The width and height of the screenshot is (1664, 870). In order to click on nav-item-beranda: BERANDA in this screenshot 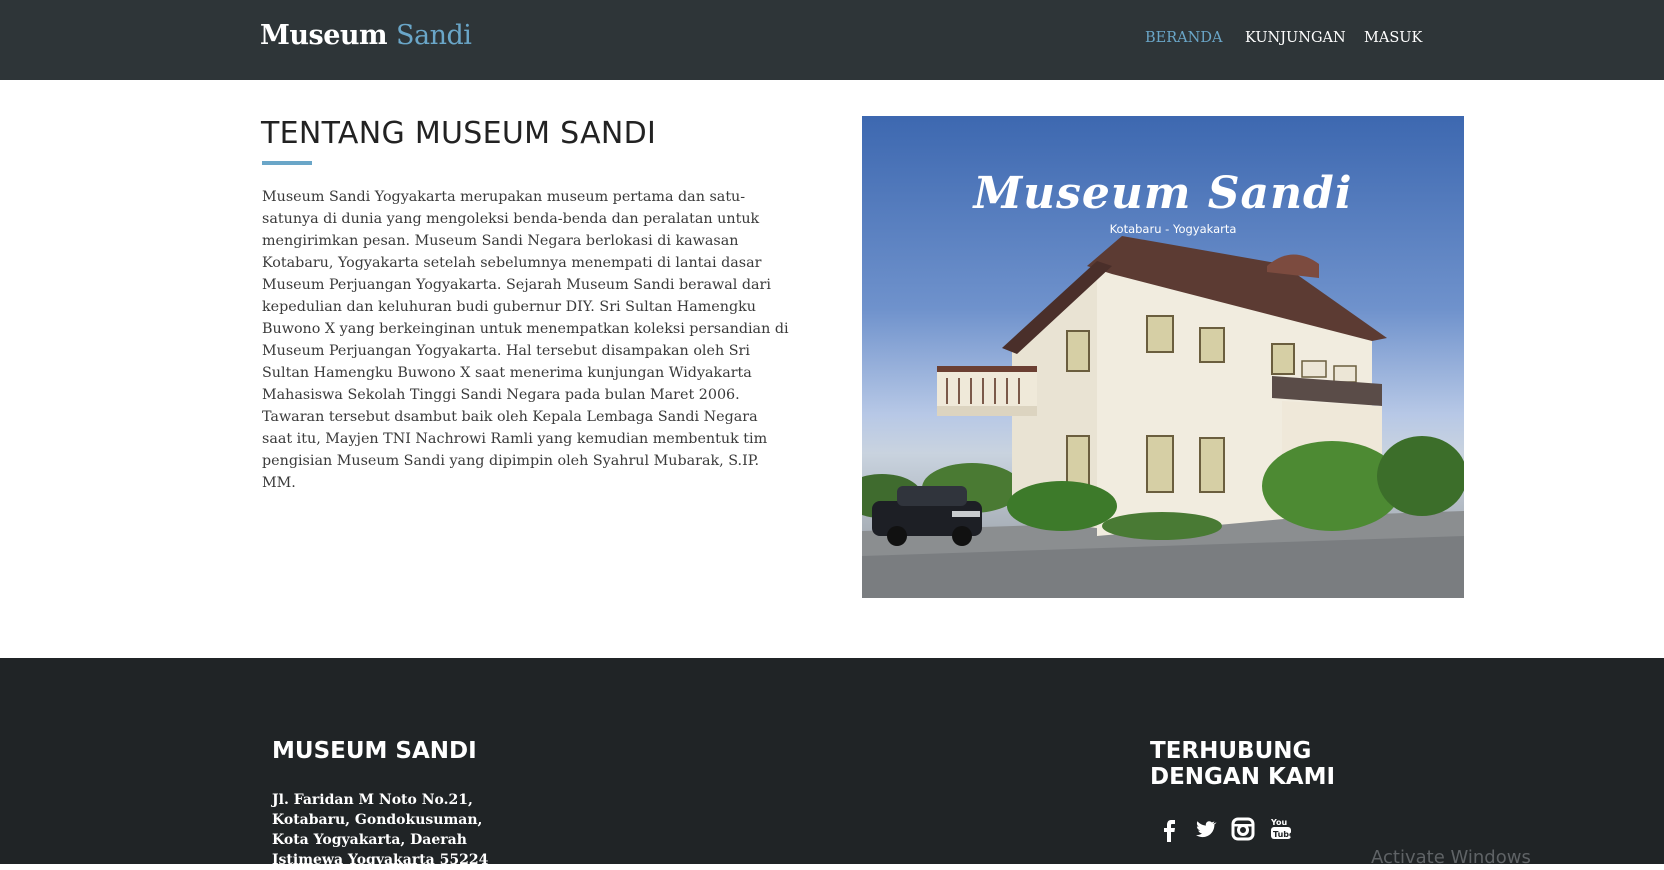, I will do `click(1183, 38)`.